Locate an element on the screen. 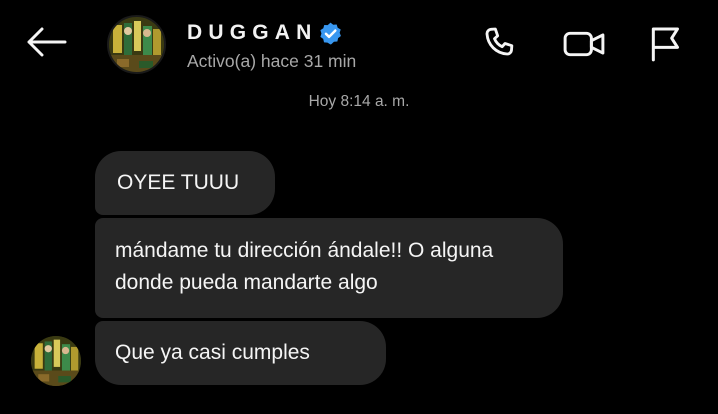  sender-avatar is located at coordinates (56, 361).